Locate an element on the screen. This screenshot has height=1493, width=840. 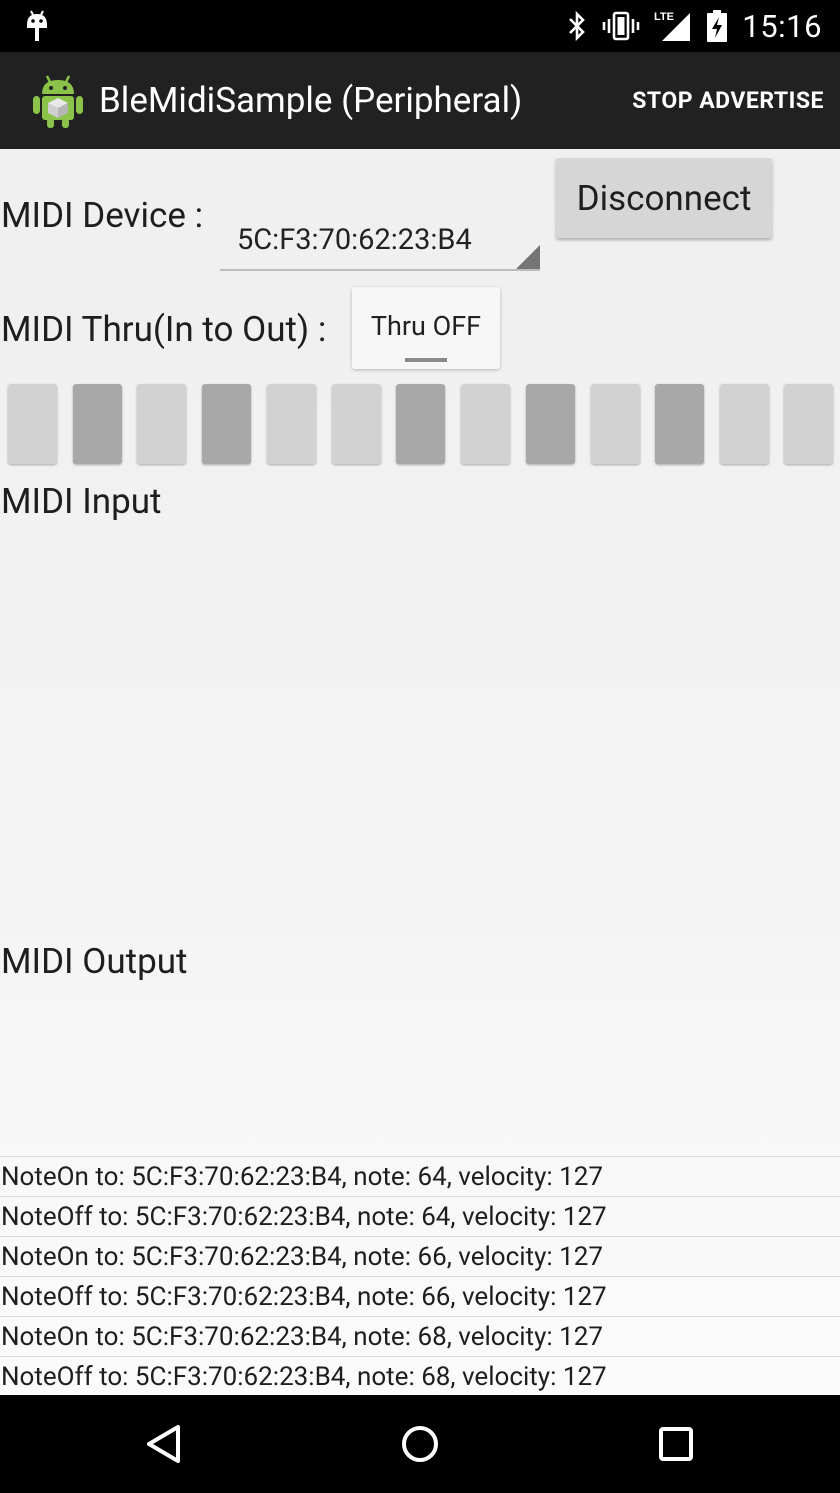
midi-thru-label: MIDI Thru(In to Out) : is located at coordinates (164, 329).